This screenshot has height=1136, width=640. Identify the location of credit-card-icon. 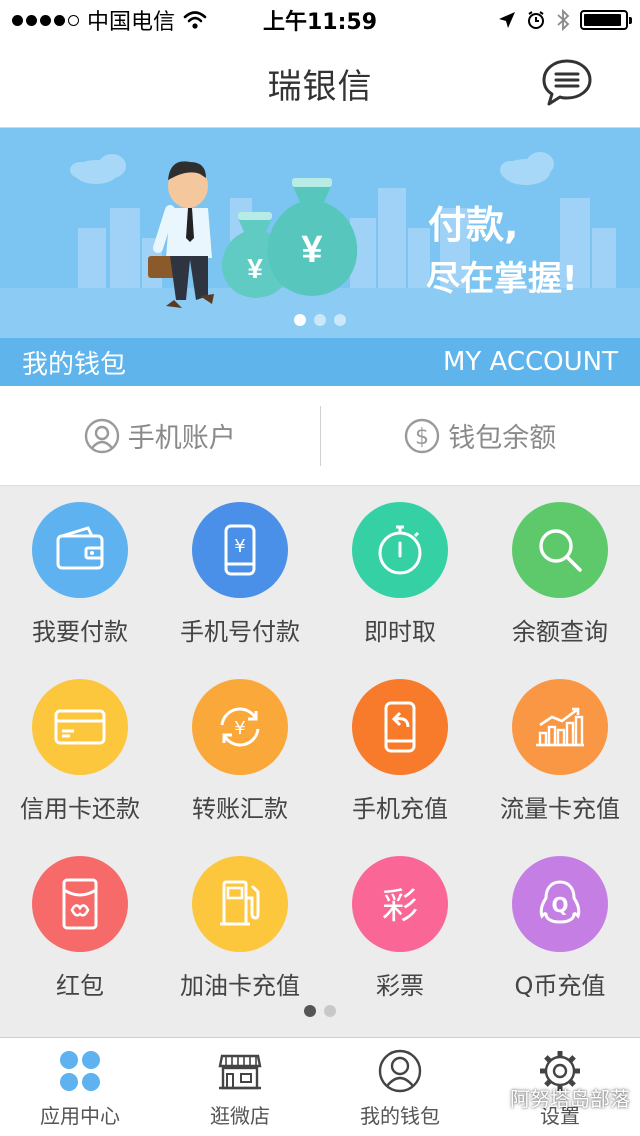
(80, 727).